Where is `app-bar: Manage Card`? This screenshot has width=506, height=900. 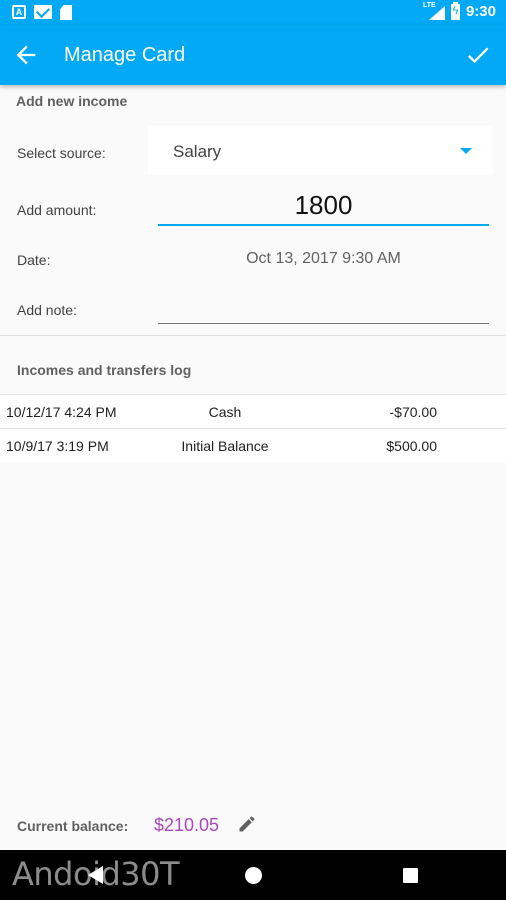
app-bar: Manage Card is located at coordinates (253, 55).